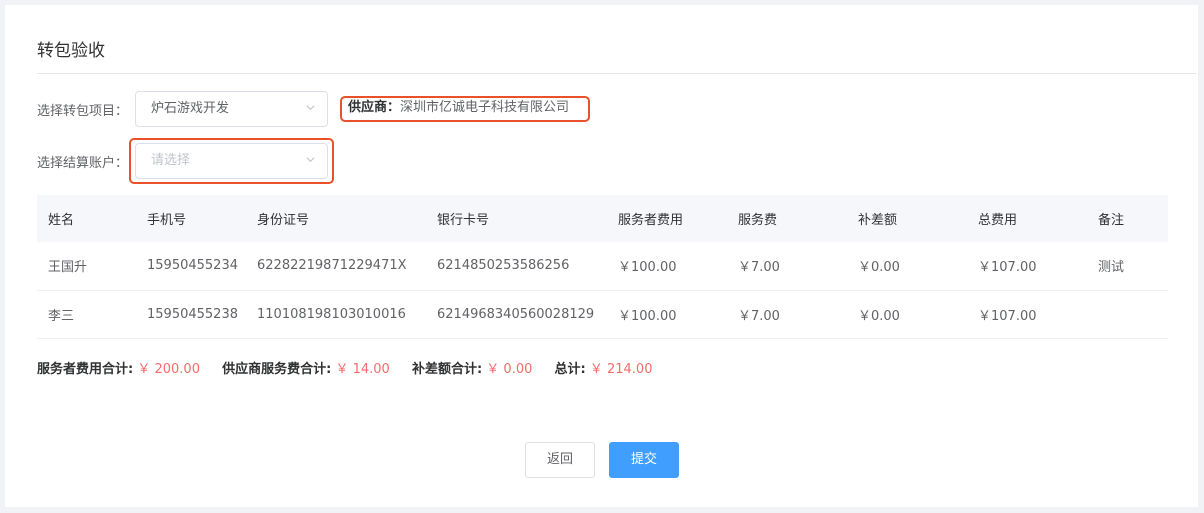 The image size is (1204, 513). I want to click on header-provider-fee: 服务者费用, so click(667, 218).